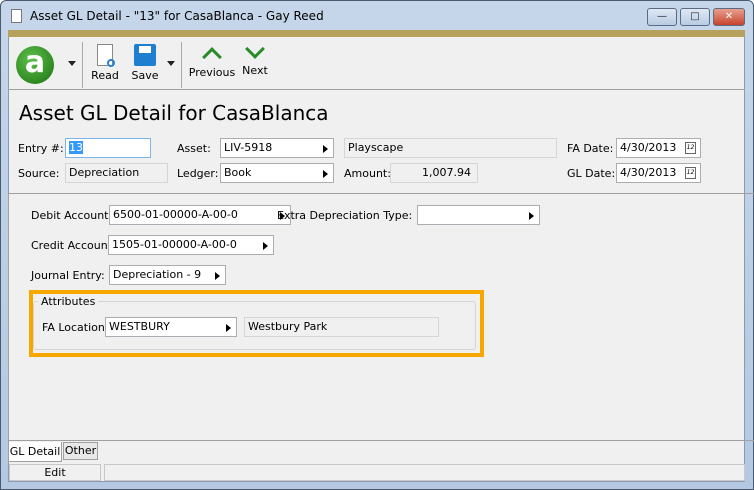  Describe the element at coordinates (157, 274) in the screenshot. I see `journal-entry-value: Depreciation - 9` at that location.